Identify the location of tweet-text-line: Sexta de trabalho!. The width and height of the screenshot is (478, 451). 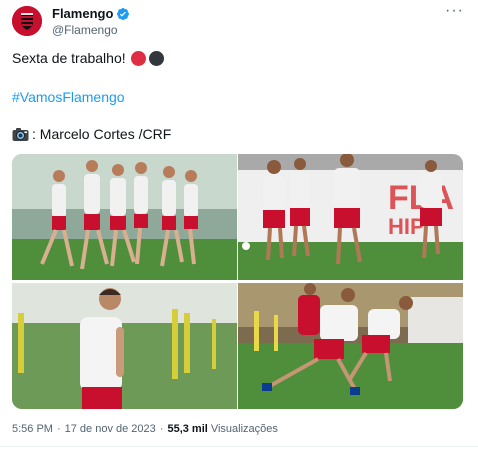
(88, 58).